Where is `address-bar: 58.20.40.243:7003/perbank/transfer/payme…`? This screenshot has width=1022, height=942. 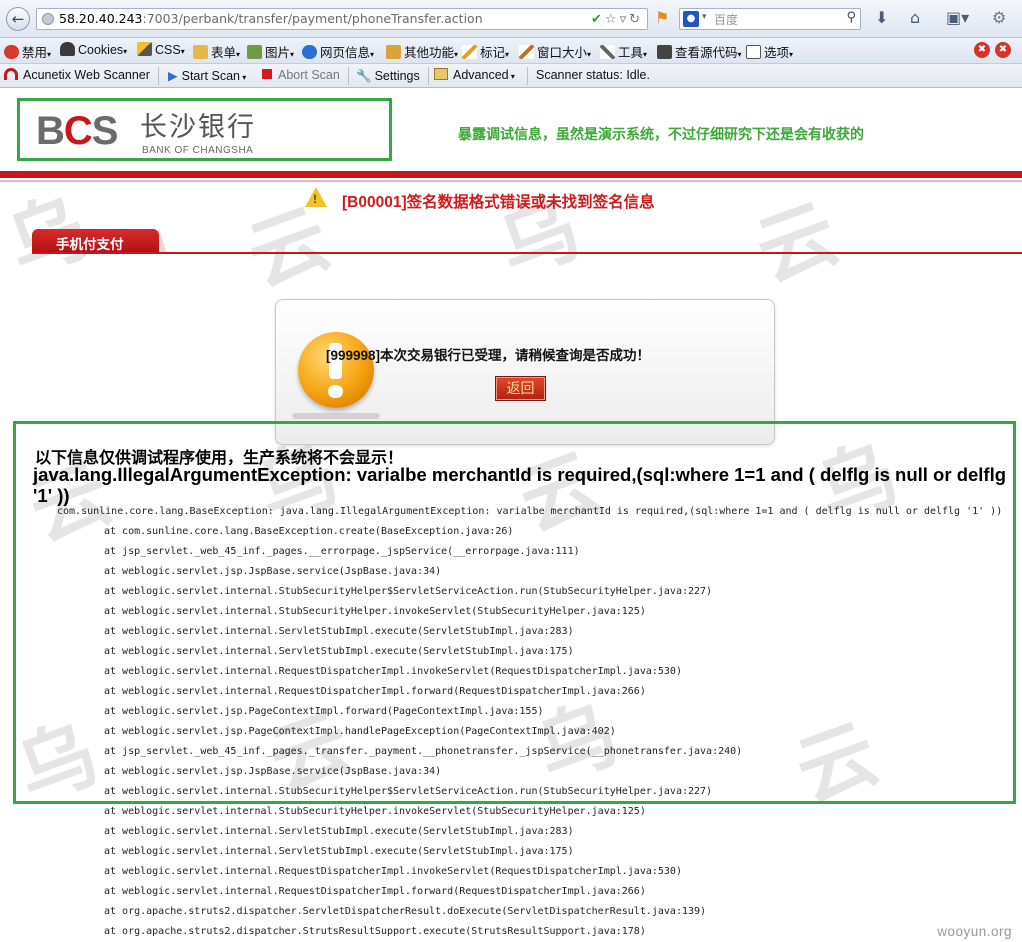 address-bar: 58.20.40.243:7003/perbank/transfer/payme… is located at coordinates (342, 19).